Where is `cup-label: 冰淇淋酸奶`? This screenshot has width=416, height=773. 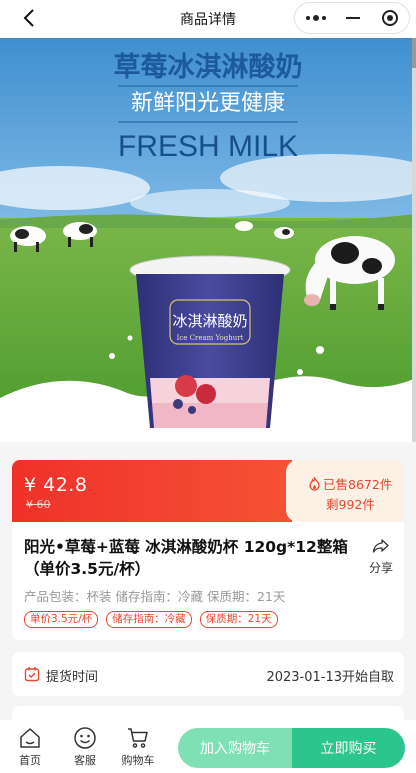 cup-label: 冰淇淋酸奶 is located at coordinates (209, 321).